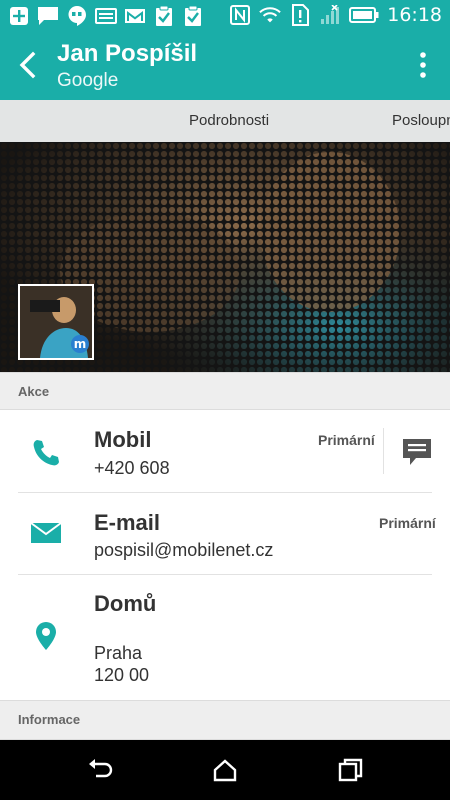  Describe the element at coordinates (118, 653) in the screenshot. I see `address-city: Praha` at that location.